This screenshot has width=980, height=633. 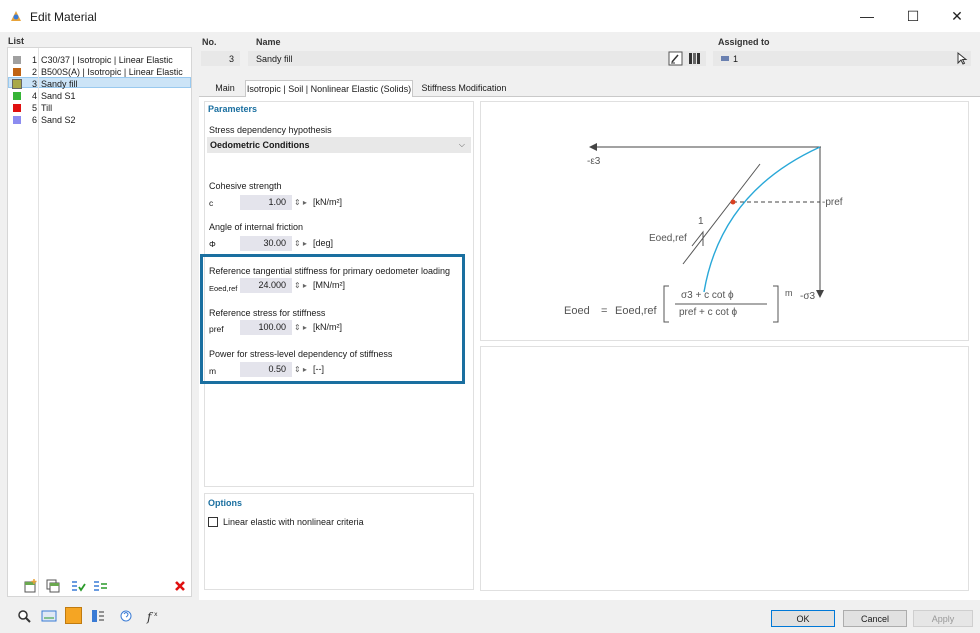 I want to click on pref-symbol: pref, so click(x=216, y=329).